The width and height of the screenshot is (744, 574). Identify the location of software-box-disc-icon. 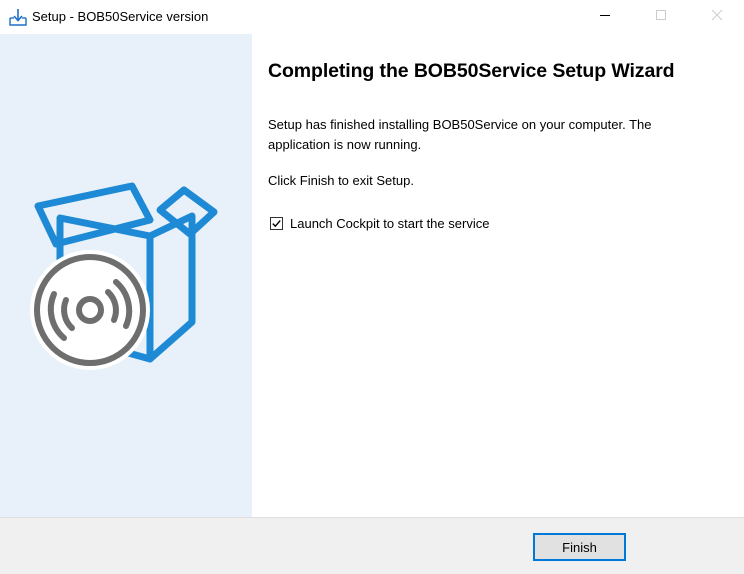
(124, 276).